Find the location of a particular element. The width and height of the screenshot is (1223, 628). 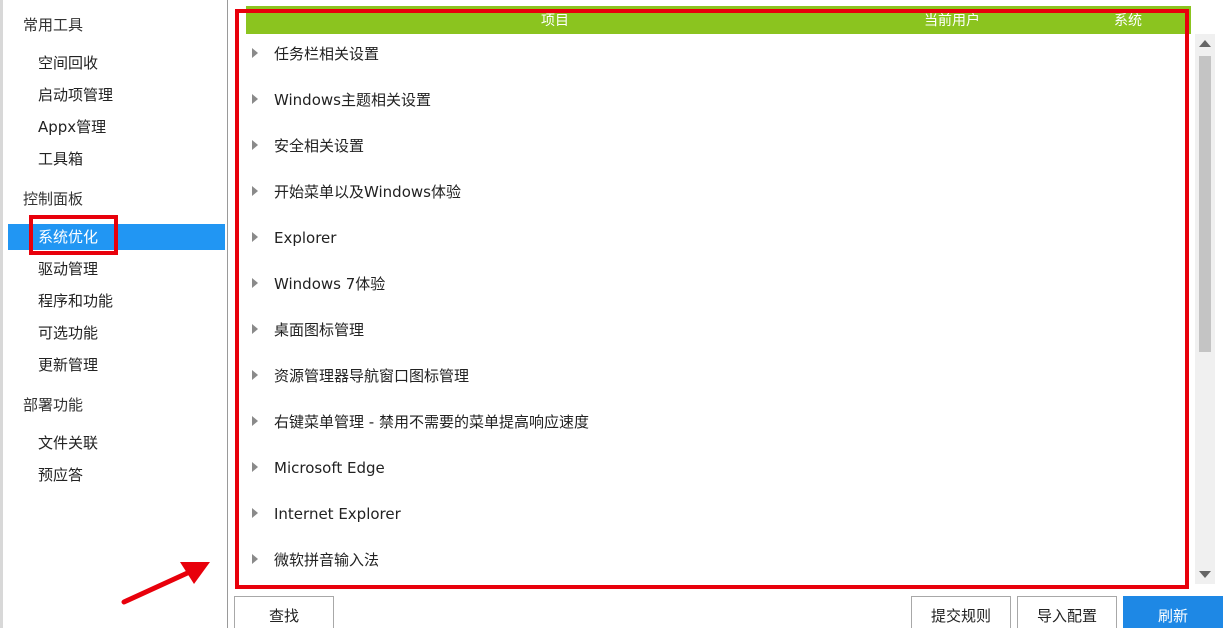

scrollbar-thumb is located at coordinates (1205, 204).